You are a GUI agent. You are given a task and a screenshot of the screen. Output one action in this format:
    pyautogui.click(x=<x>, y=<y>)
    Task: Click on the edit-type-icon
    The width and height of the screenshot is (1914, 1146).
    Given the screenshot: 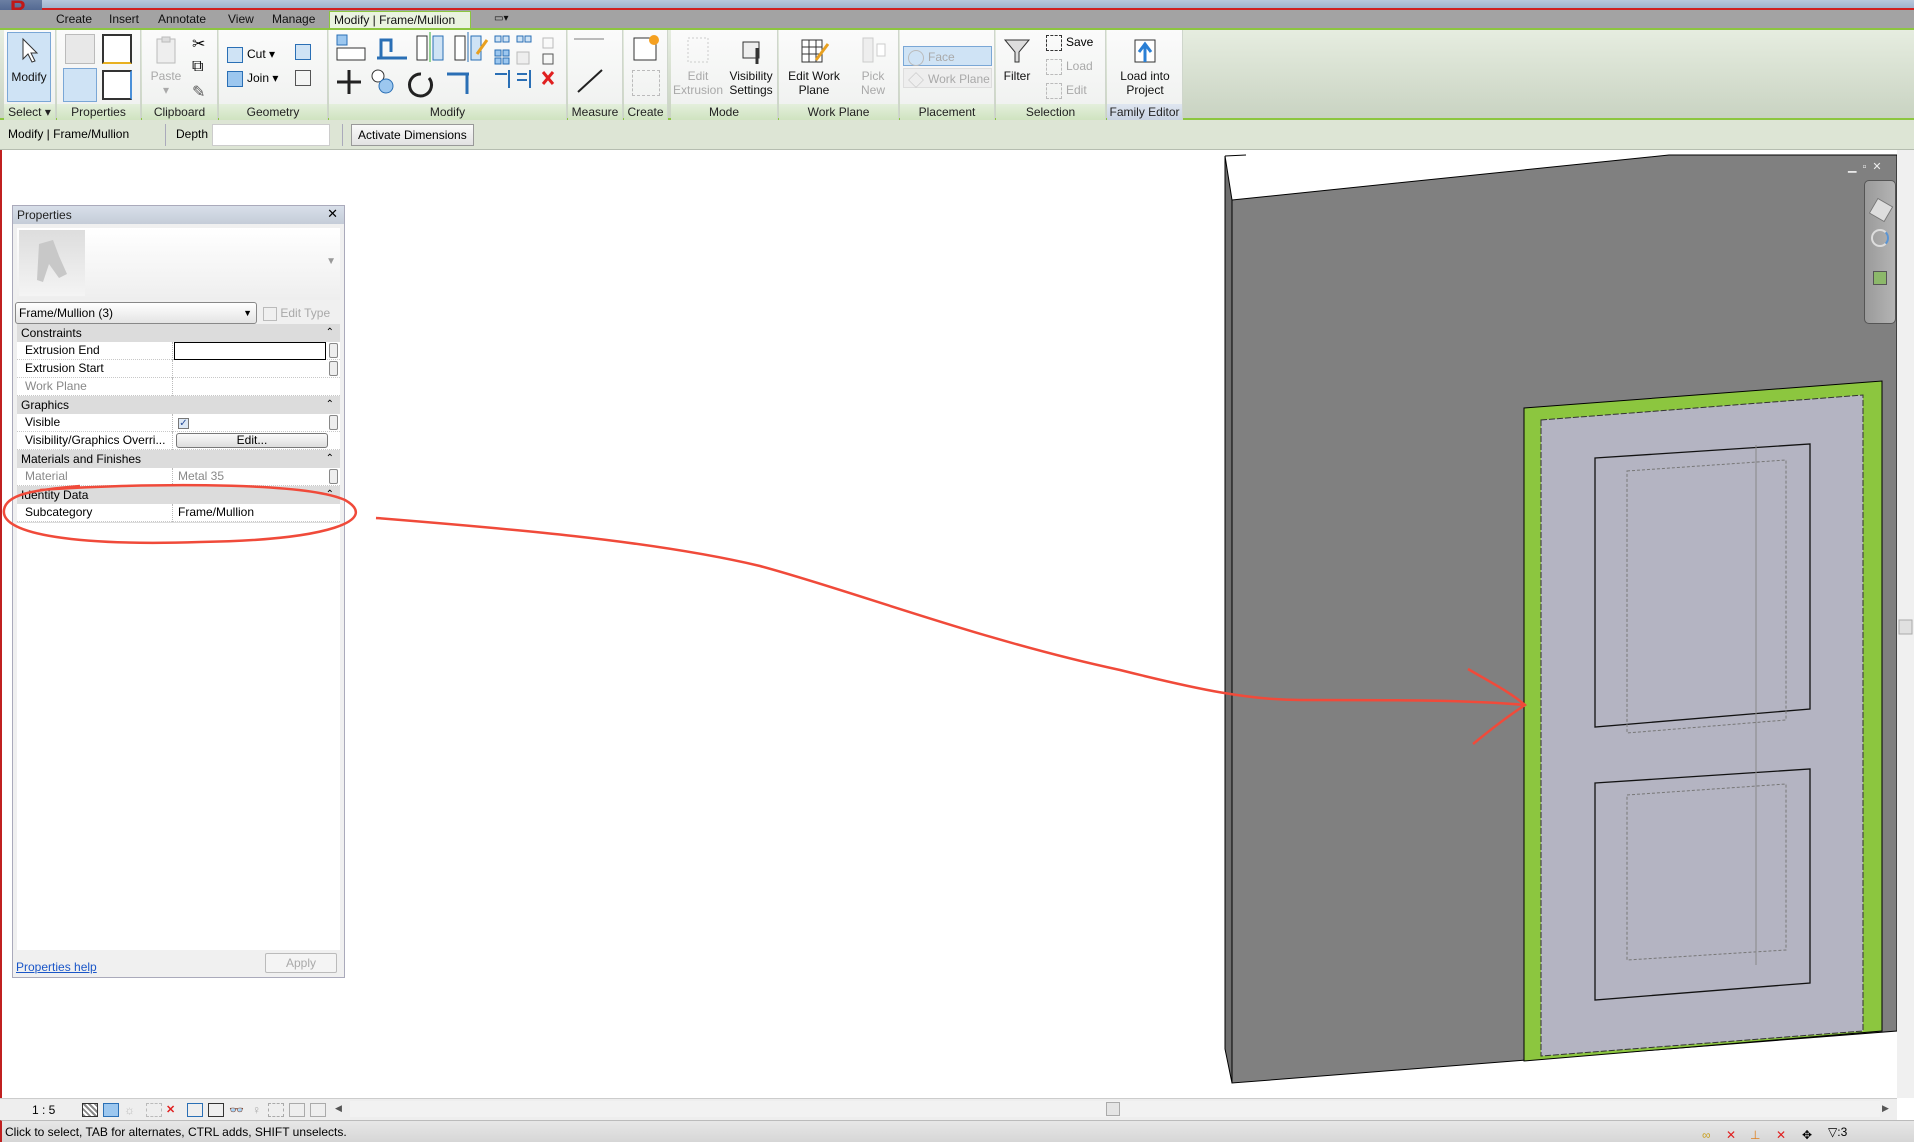 What is the action you would take?
    pyautogui.click(x=270, y=313)
    